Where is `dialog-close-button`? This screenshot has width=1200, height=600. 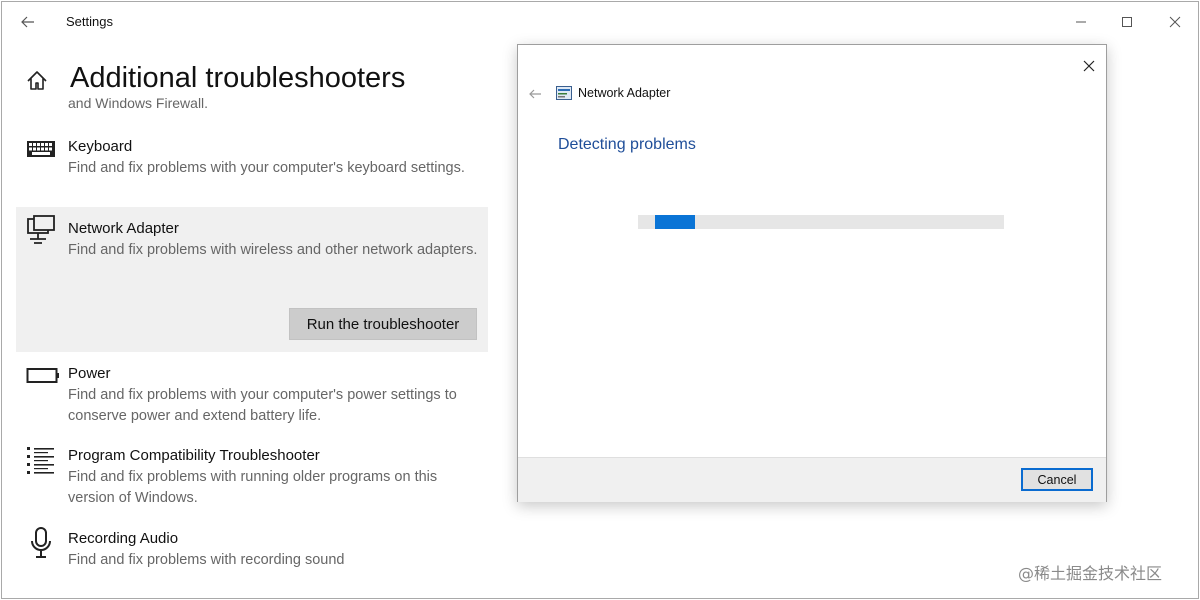 dialog-close-button is located at coordinates (1089, 66).